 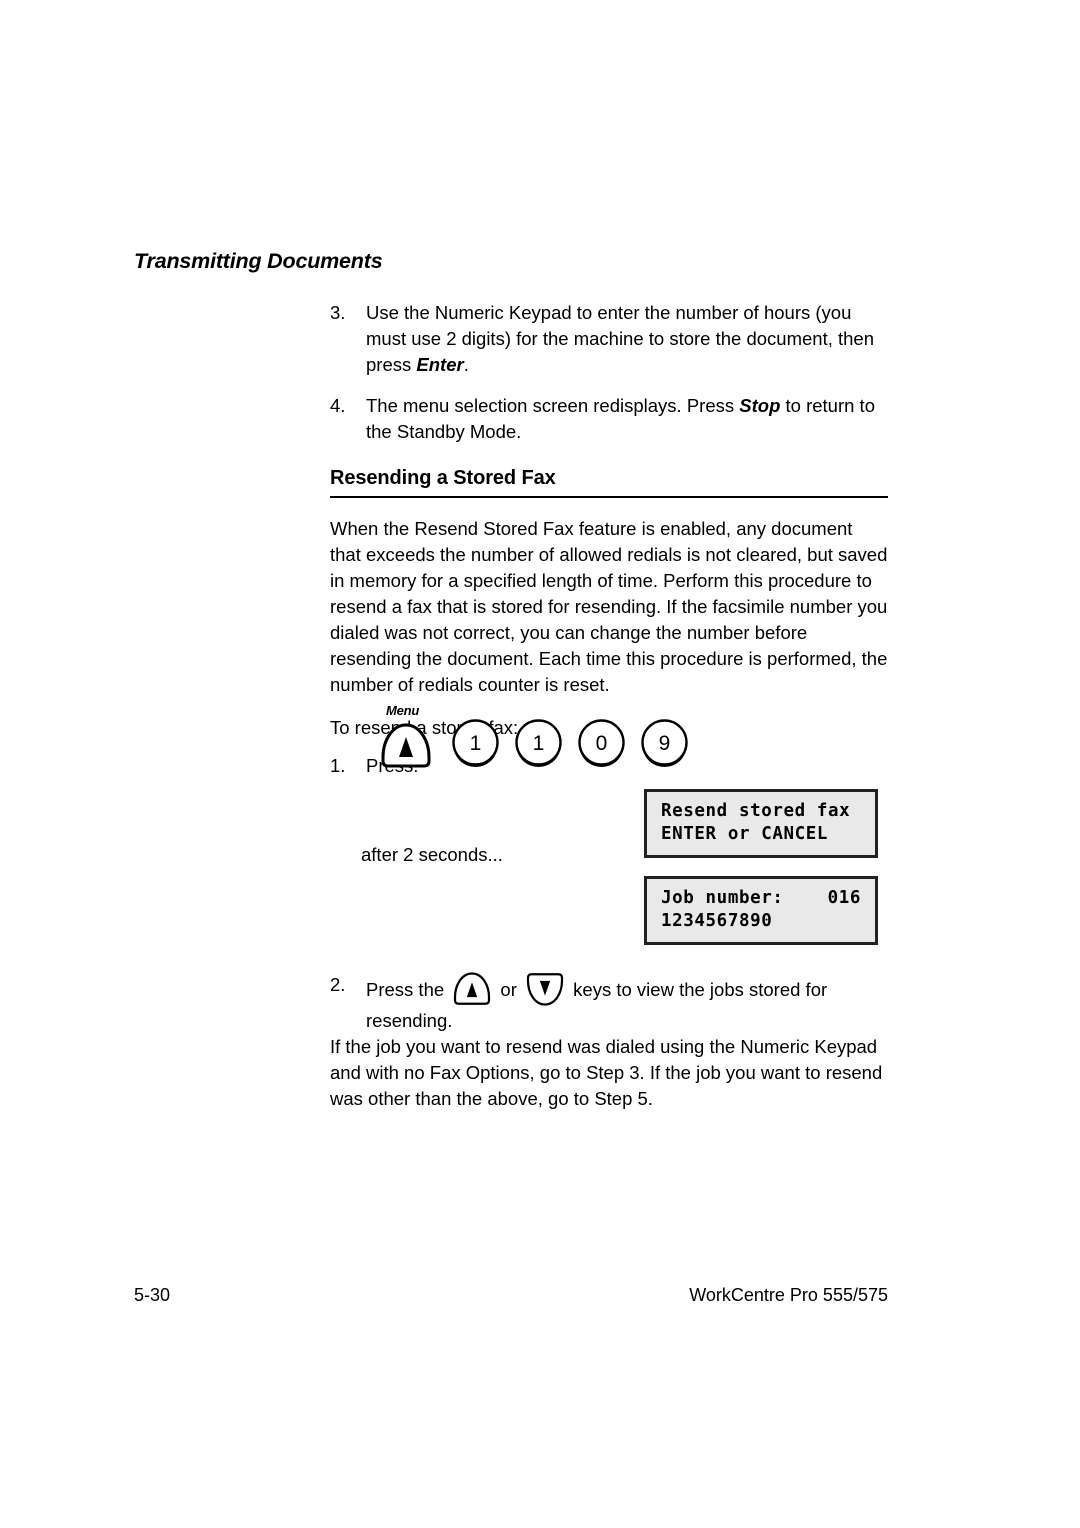 I want to click on numeric-key-1-b: 1, so click(x=538, y=743).